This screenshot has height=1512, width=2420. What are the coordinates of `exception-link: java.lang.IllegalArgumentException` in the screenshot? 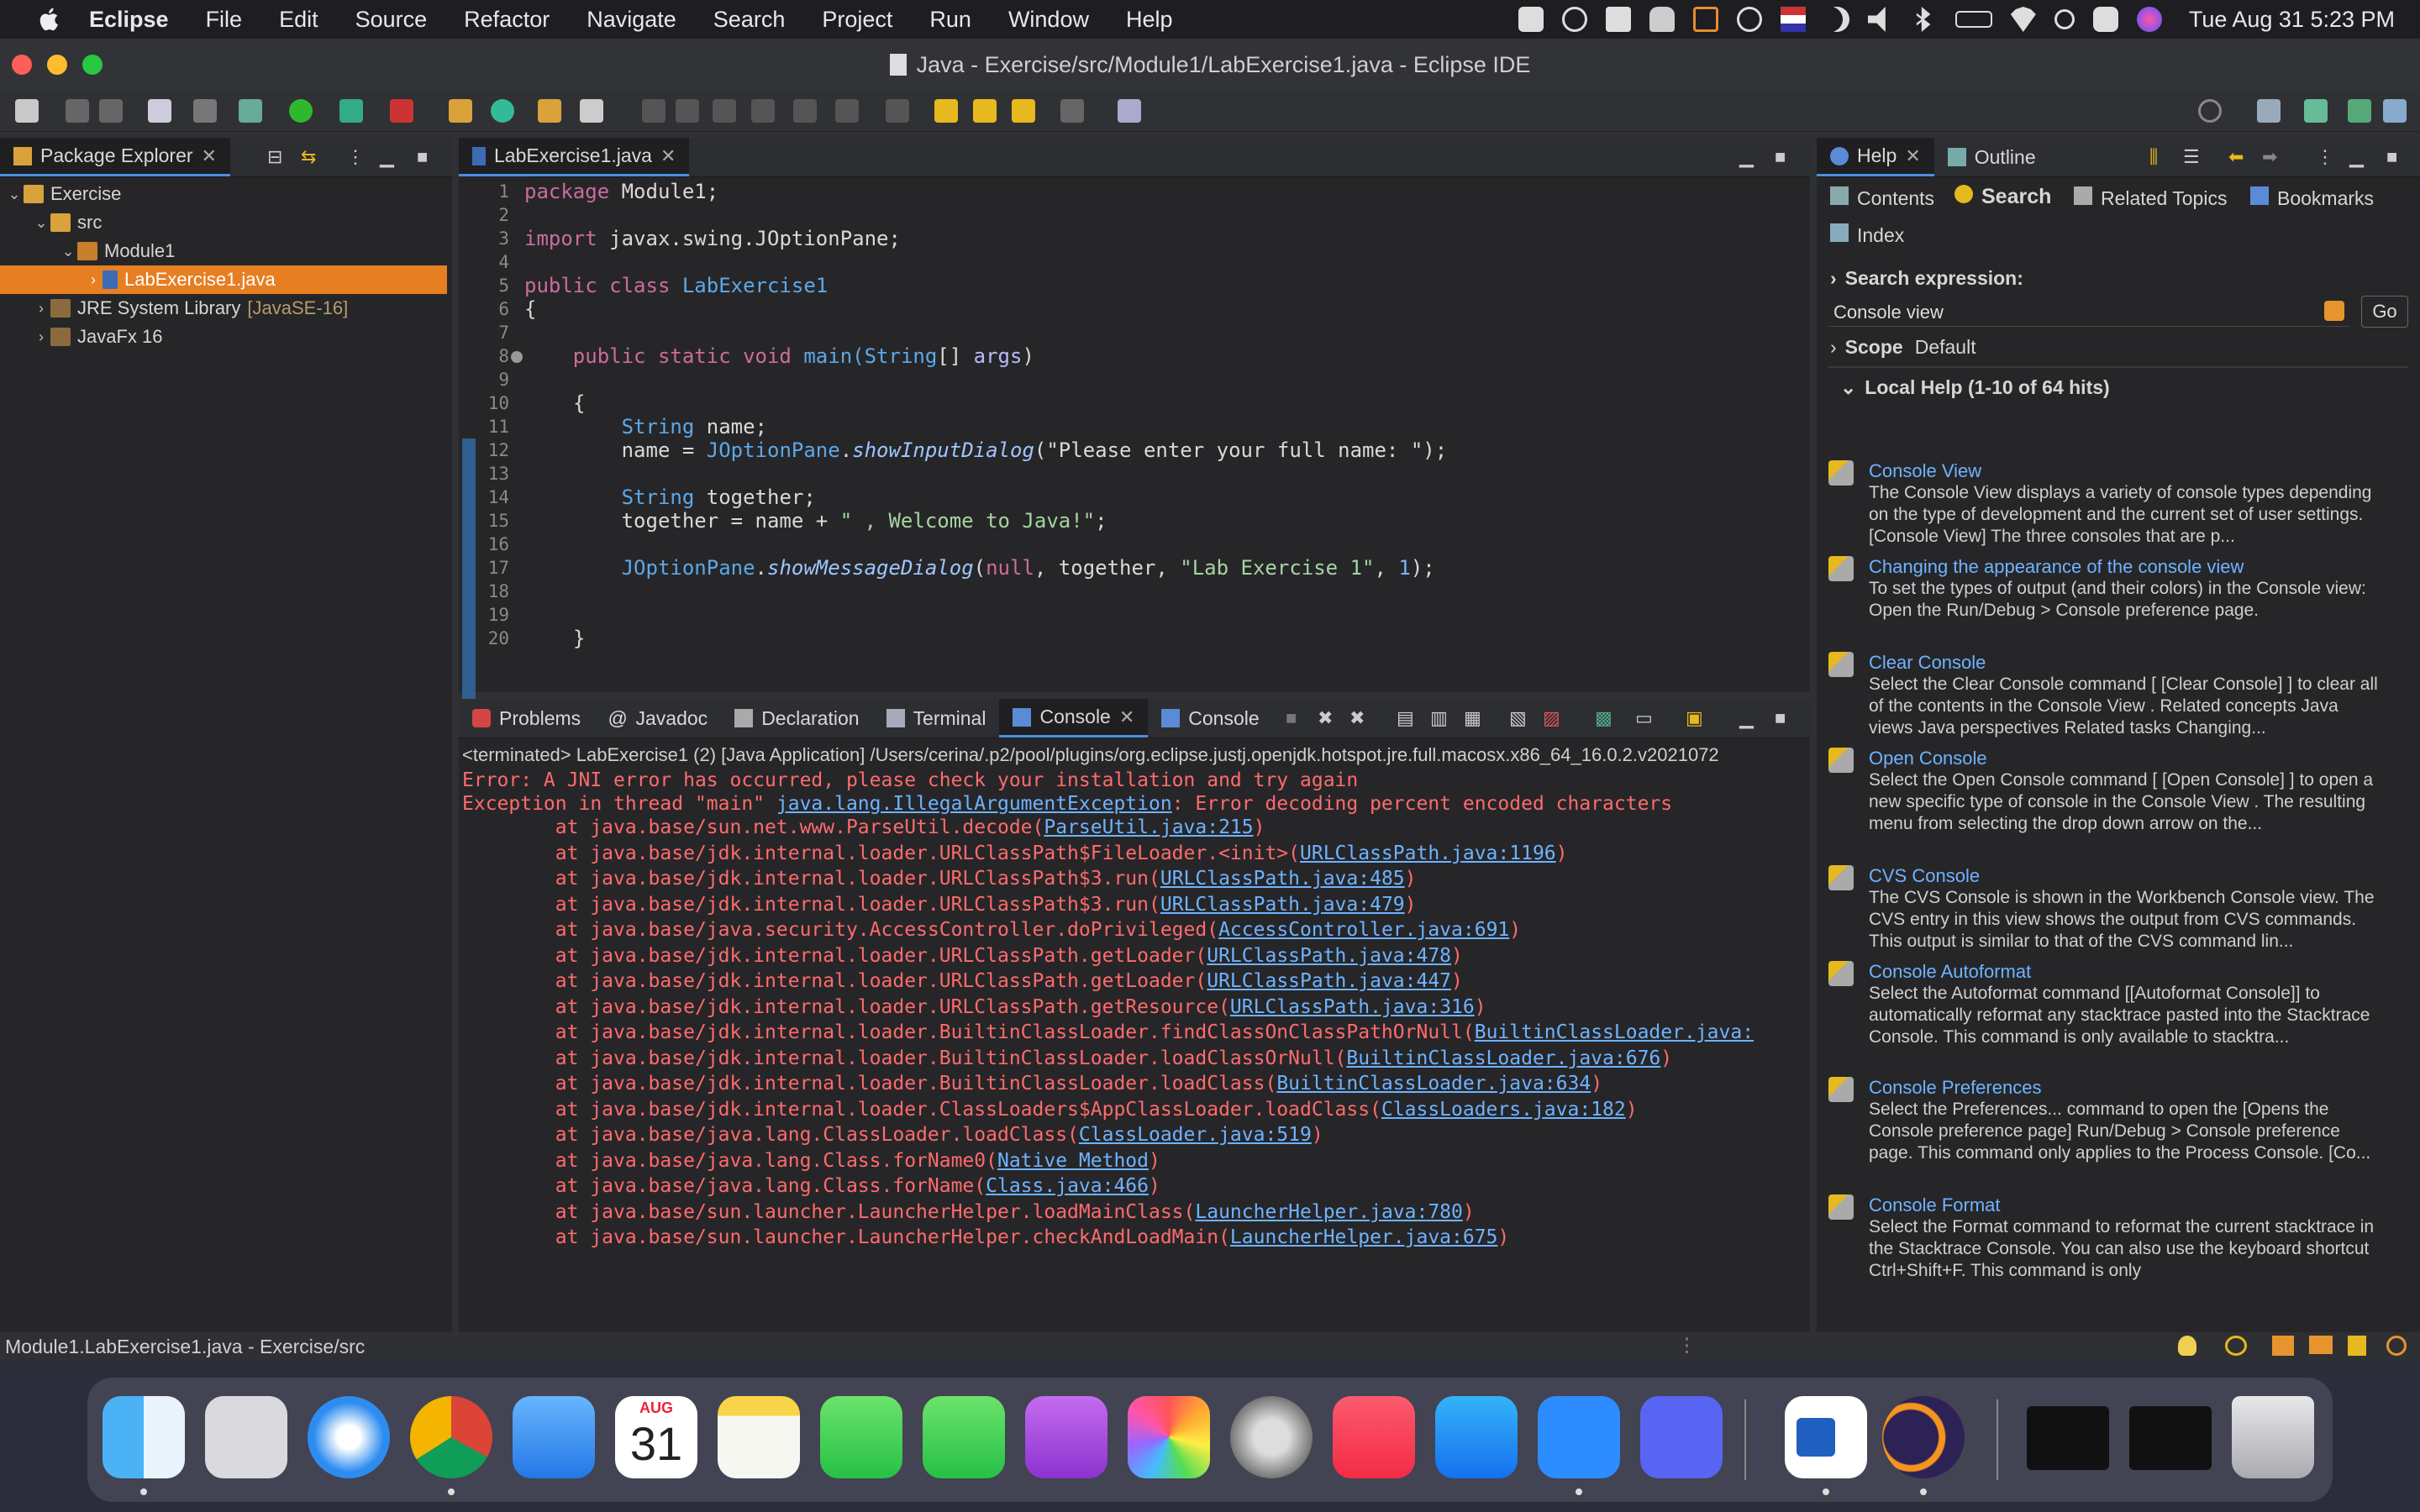 It's located at (974, 804).